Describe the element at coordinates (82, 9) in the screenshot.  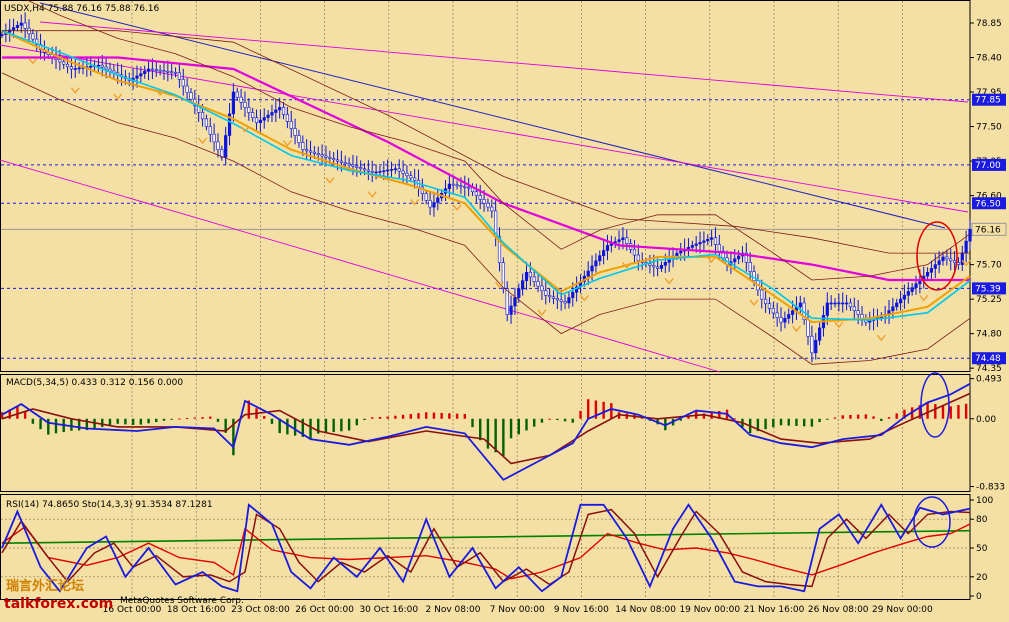
I see `price-panel-header: USDX,H4 75.88 76.16 75.88 76.16` at that location.